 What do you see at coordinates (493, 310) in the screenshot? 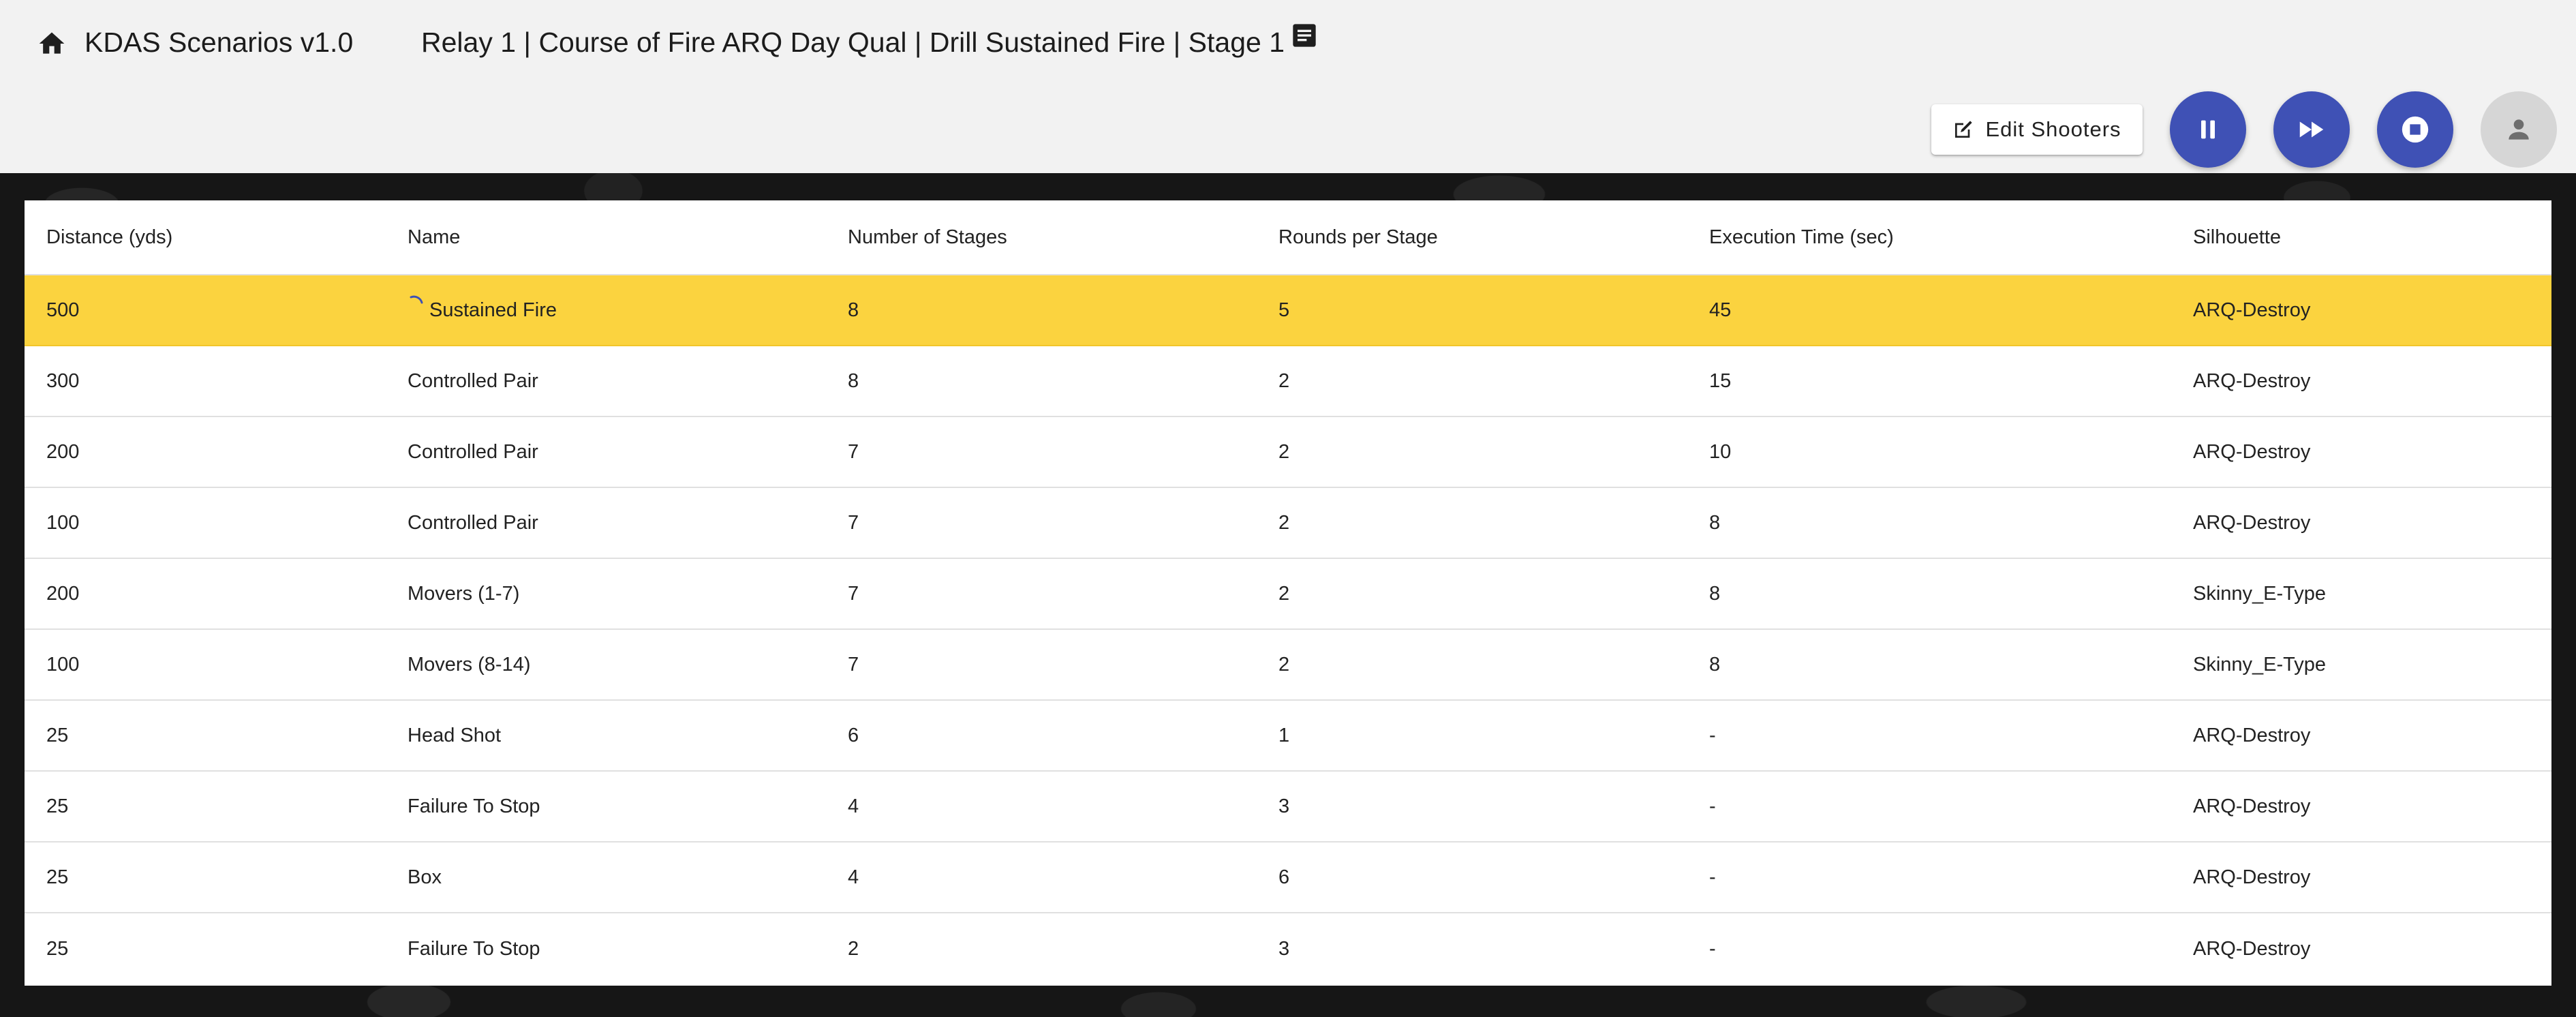
I see `cell-name-text: Sustained Fire` at bounding box center [493, 310].